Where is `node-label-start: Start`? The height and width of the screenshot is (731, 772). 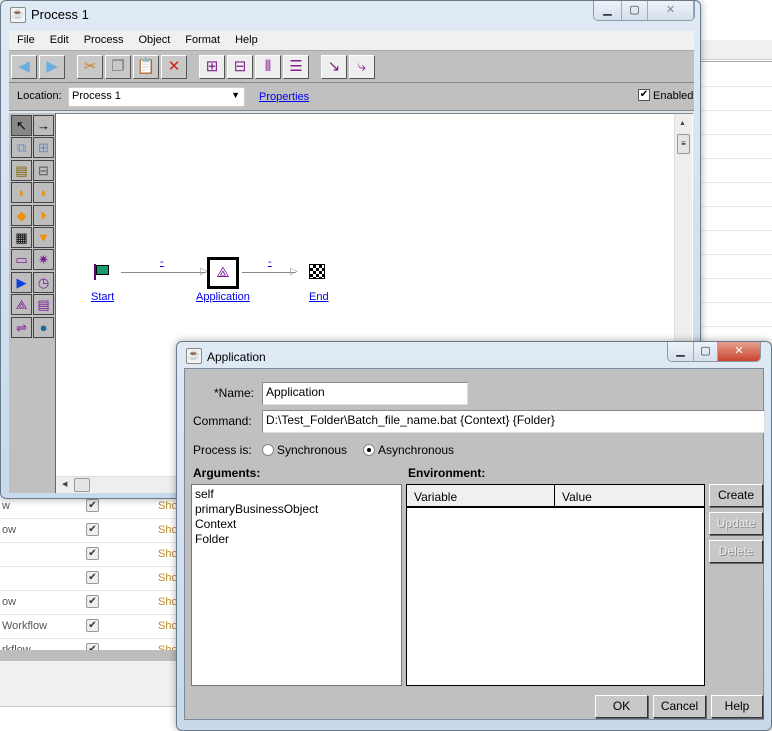
node-label-start: Start is located at coordinates (102, 297).